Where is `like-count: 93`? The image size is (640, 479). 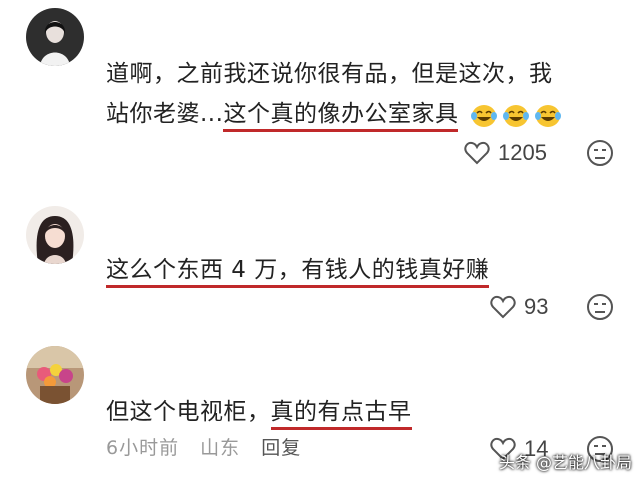 like-count: 93 is located at coordinates (536, 306).